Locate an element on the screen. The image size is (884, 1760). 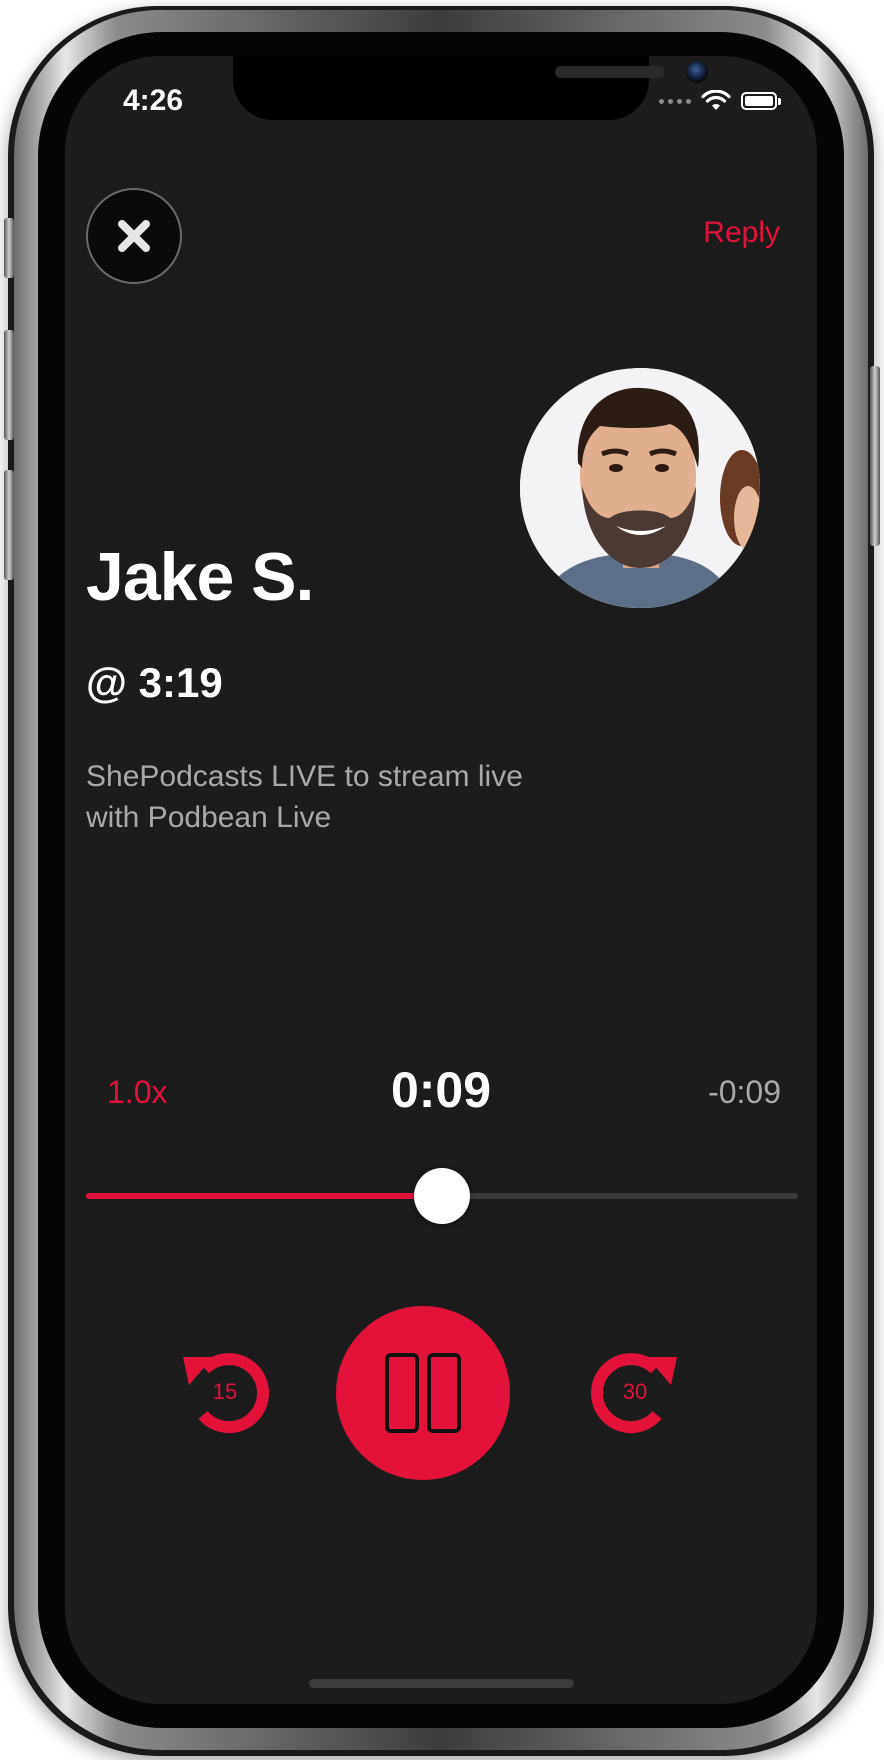
pause-icon is located at coordinates (423, 1393).